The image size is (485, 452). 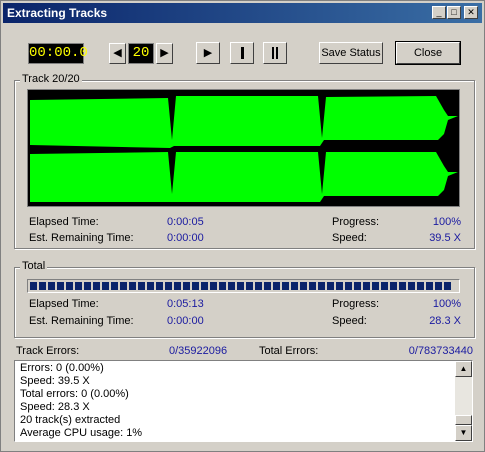 I want to click on right-arrow-icon: ▶, so click(x=164, y=53).